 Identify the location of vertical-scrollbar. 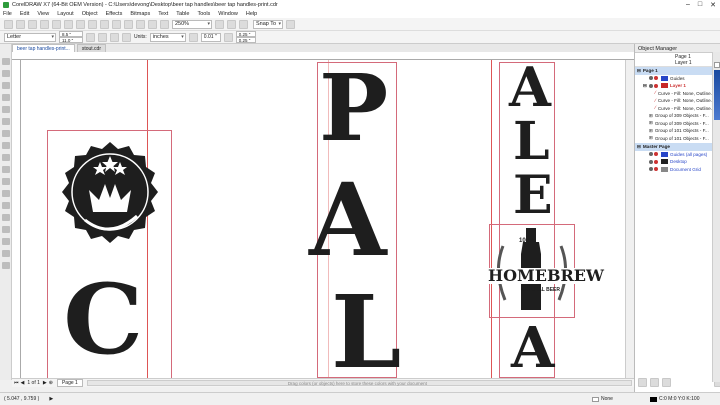
(629, 219).